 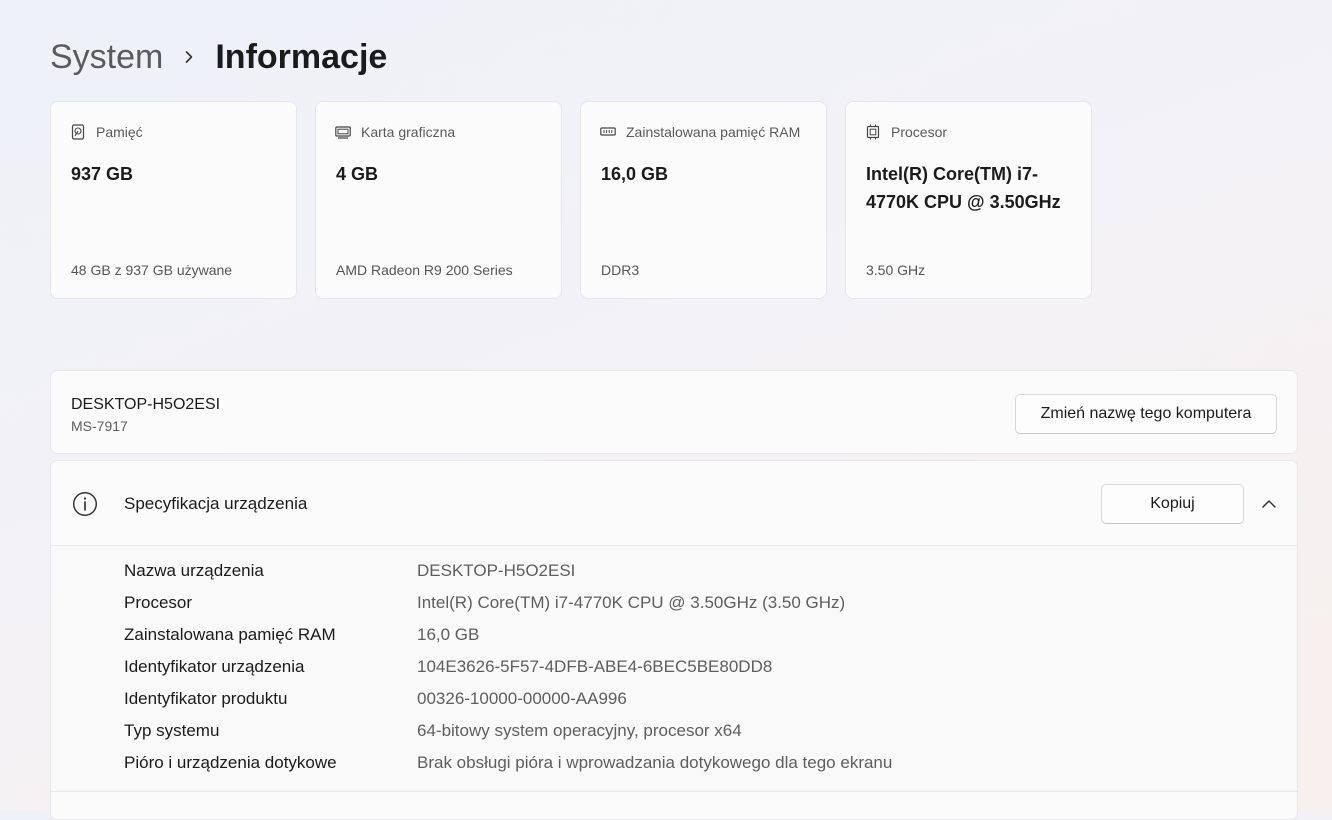 What do you see at coordinates (635, 174) in the screenshot?
I see `card-value: 16,0 GB` at bounding box center [635, 174].